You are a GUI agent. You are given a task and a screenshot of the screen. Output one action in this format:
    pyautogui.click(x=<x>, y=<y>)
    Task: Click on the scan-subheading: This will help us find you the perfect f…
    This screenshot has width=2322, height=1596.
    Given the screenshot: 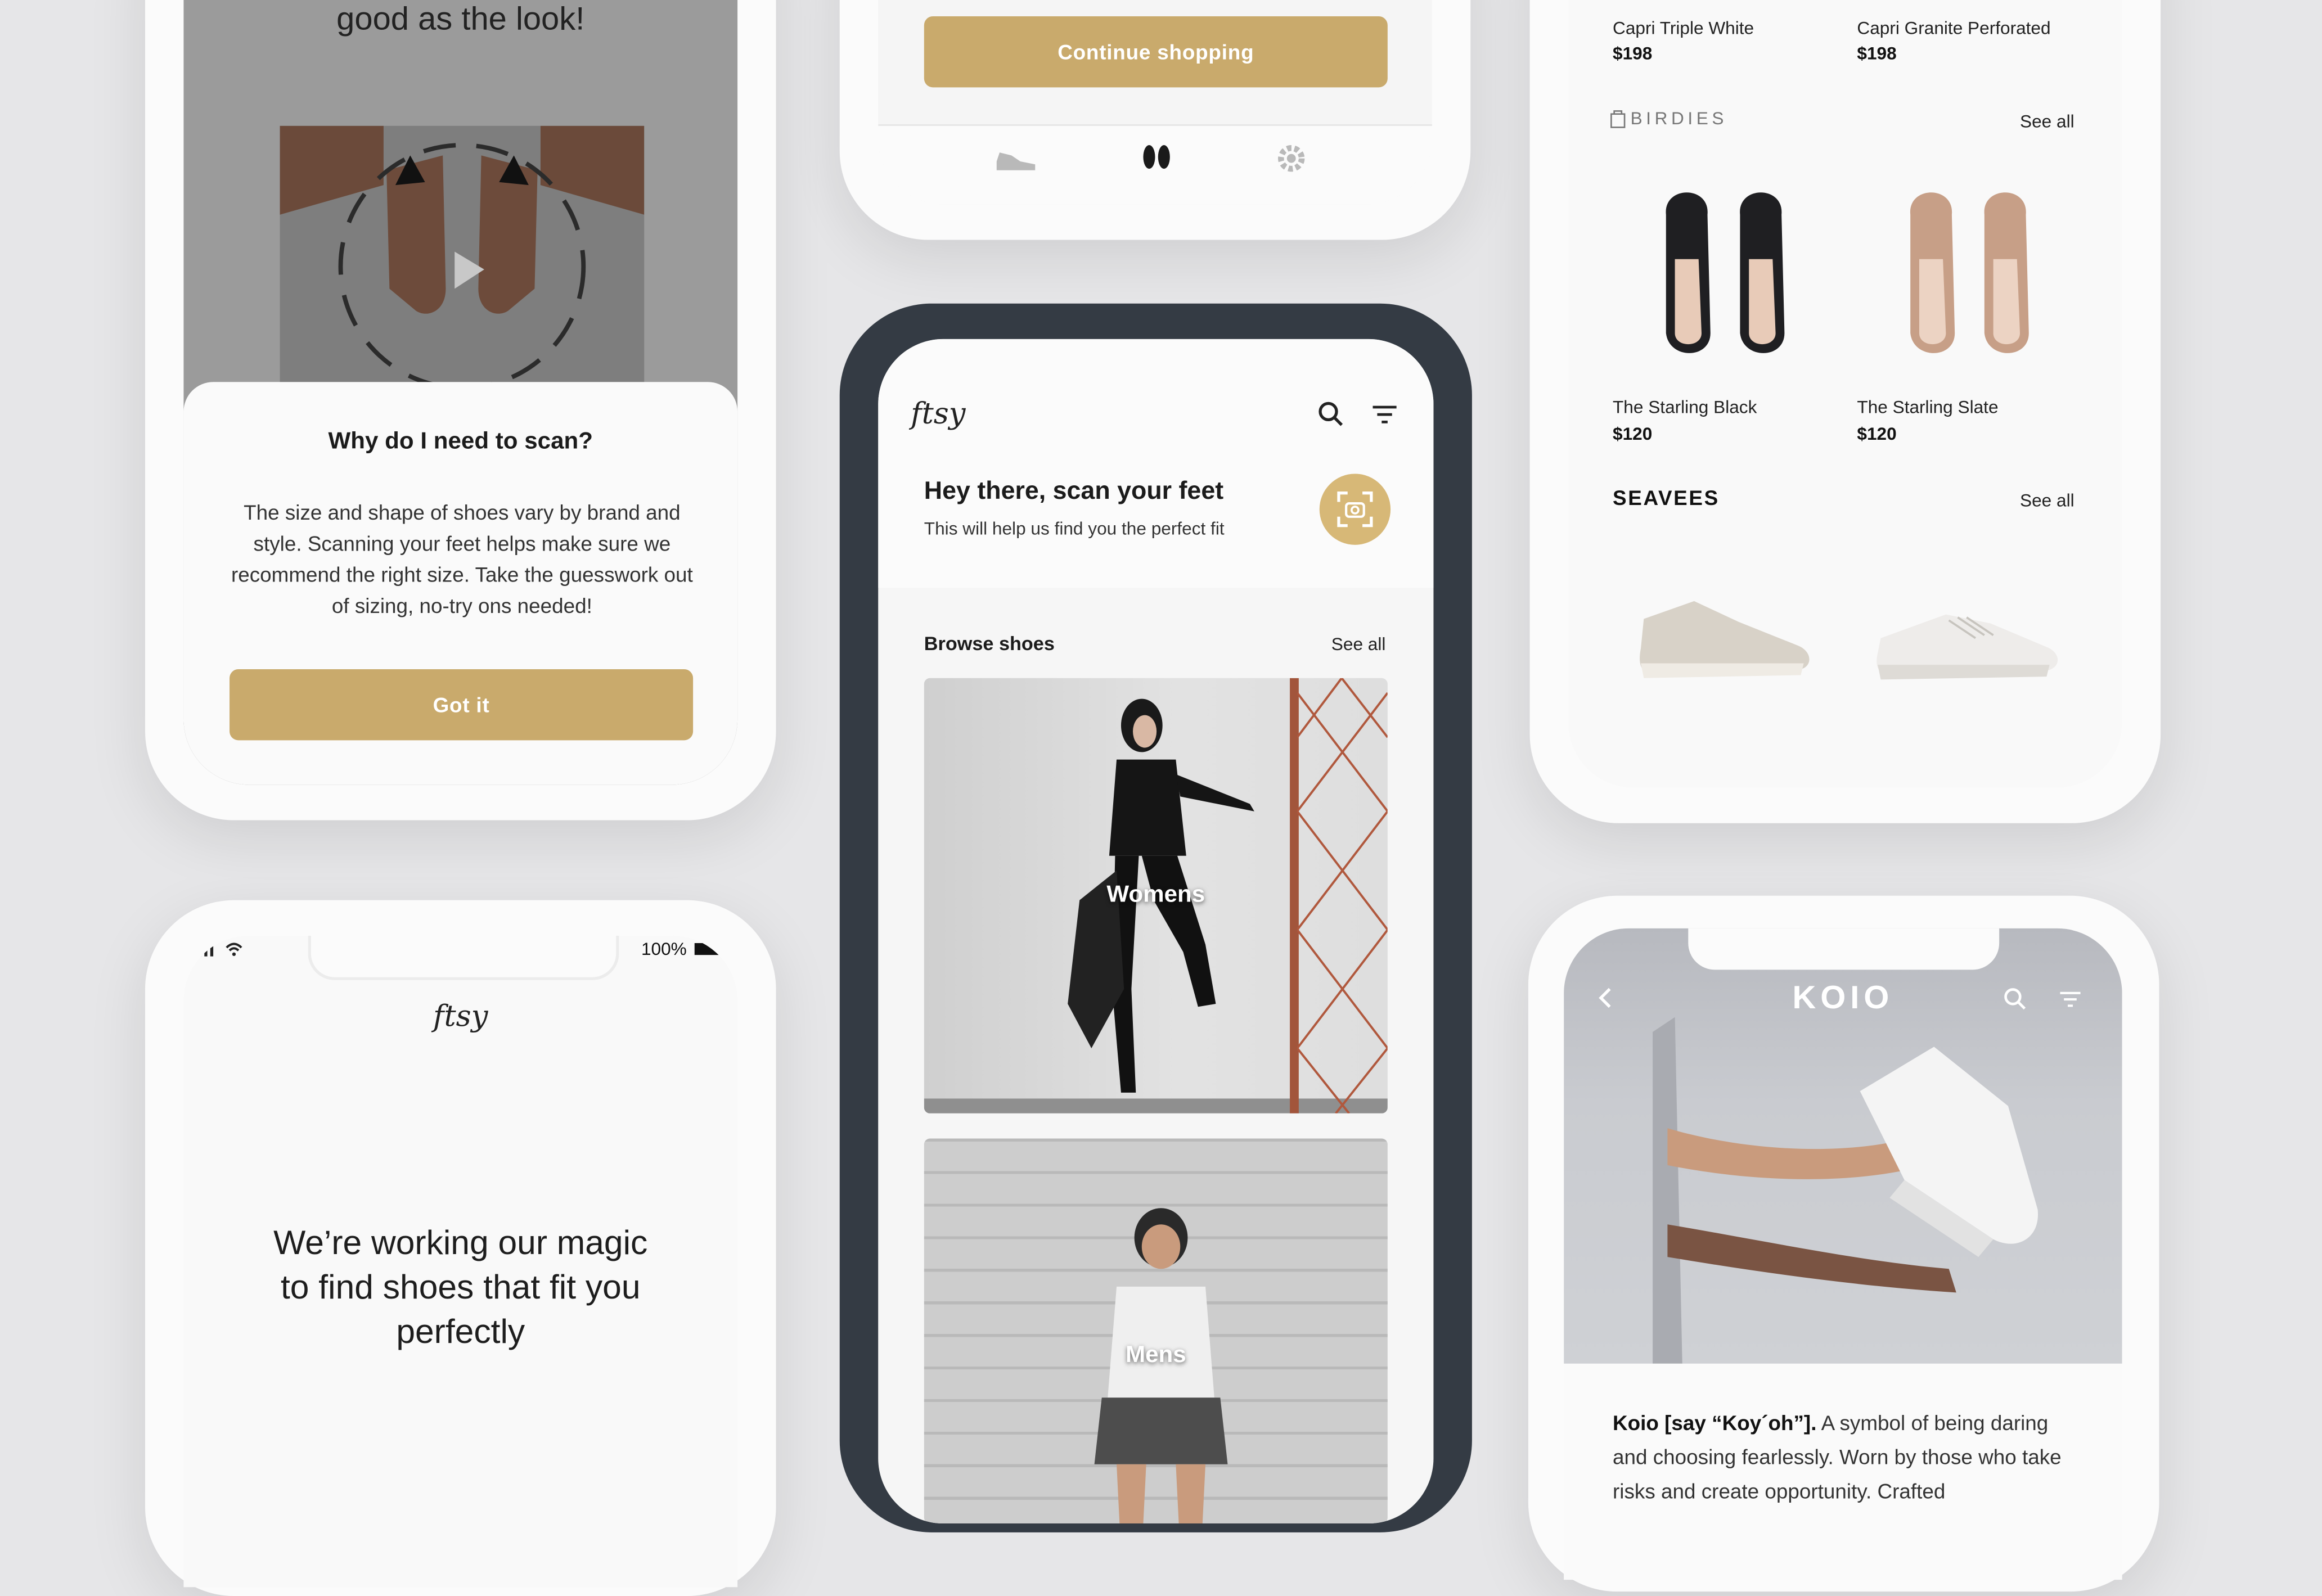 What is the action you would take?
    pyautogui.click(x=1074, y=529)
    